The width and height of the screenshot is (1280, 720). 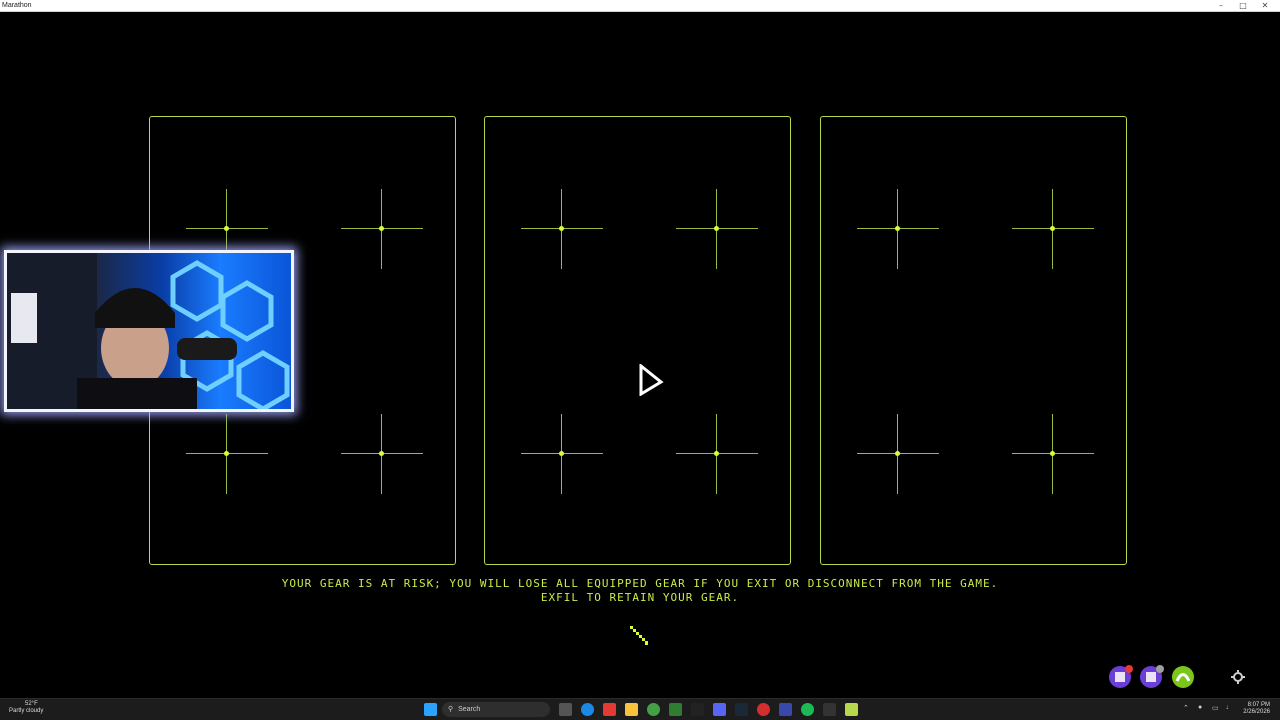 I want to click on search-icon: ⚲, so click(x=451, y=709).